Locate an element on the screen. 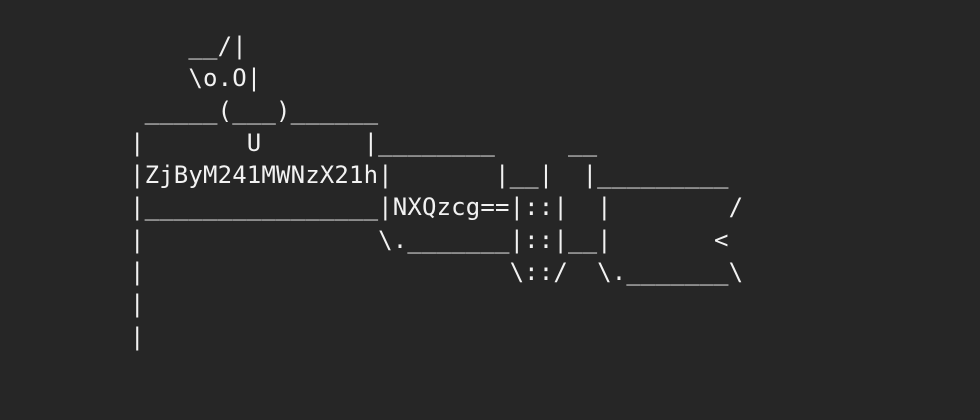 Image resolution: width=980 pixels, height=420 pixels. ascii-line-4: | U |________ __ is located at coordinates (364, 142).